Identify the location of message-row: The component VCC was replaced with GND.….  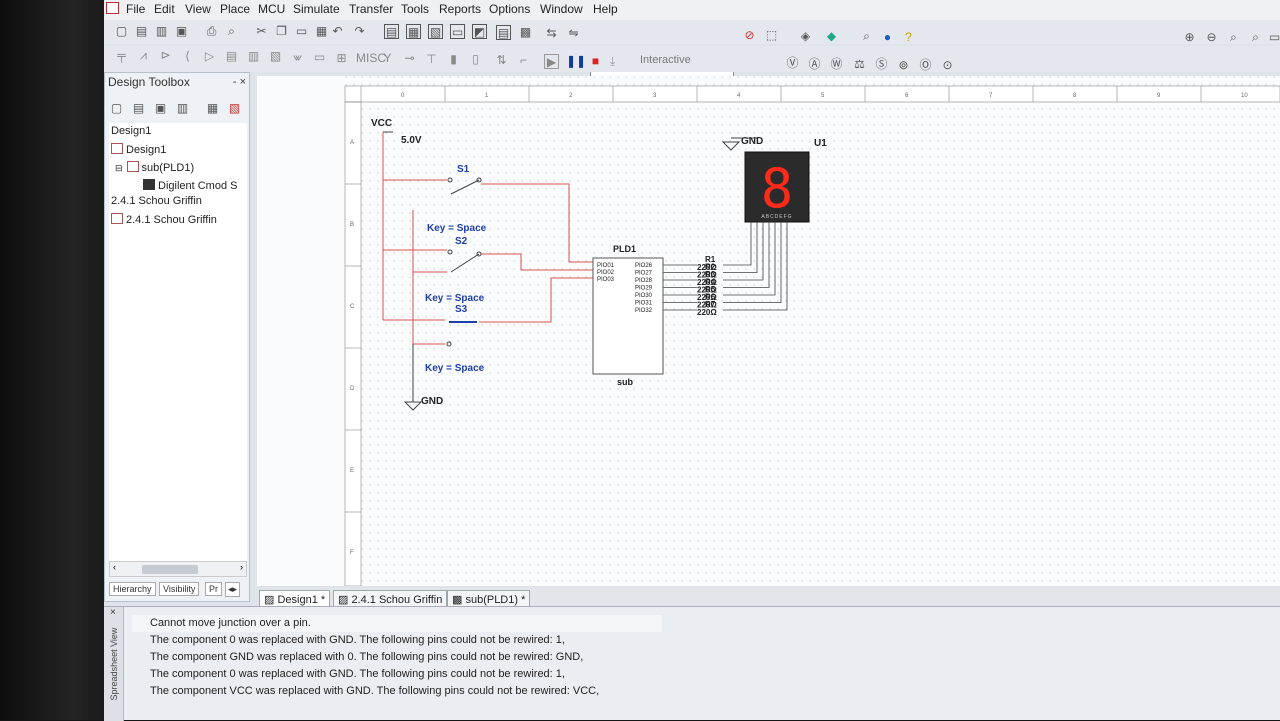
(682, 691).